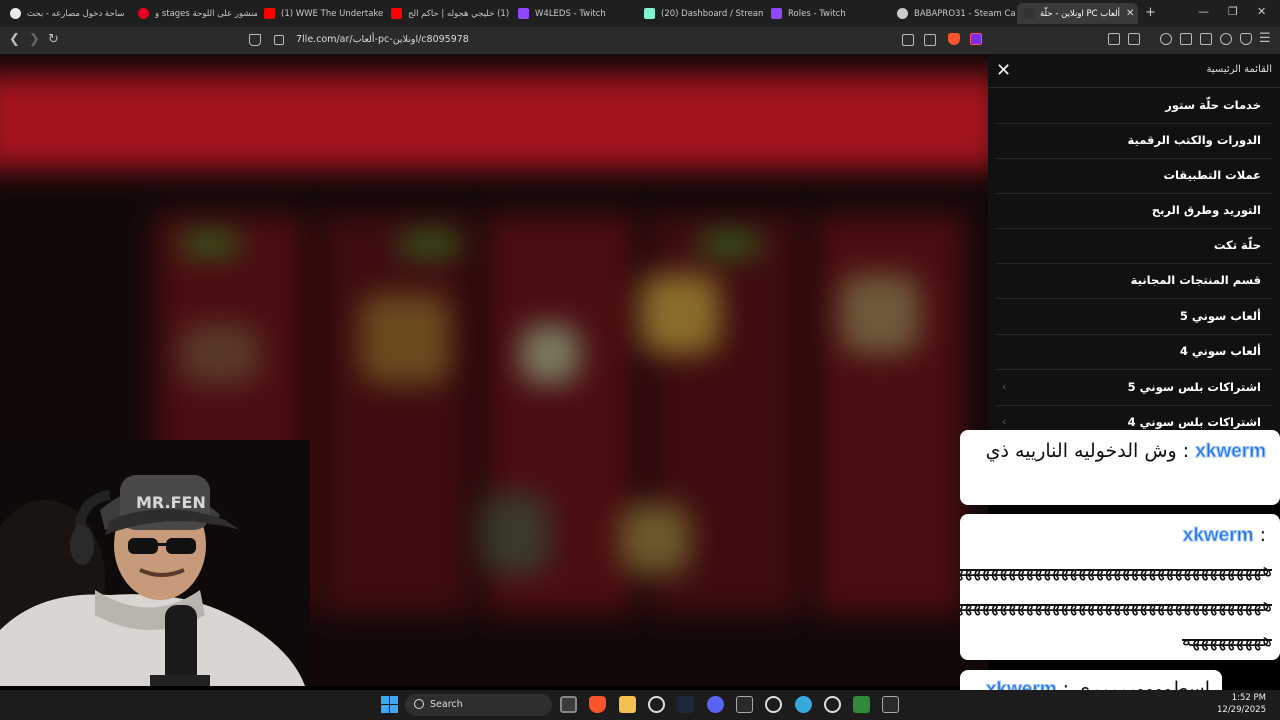 Image resolution: width=1280 pixels, height=720 pixels. Describe the element at coordinates (1206, 39) in the screenshot. I see `wallet-icon` at that location.